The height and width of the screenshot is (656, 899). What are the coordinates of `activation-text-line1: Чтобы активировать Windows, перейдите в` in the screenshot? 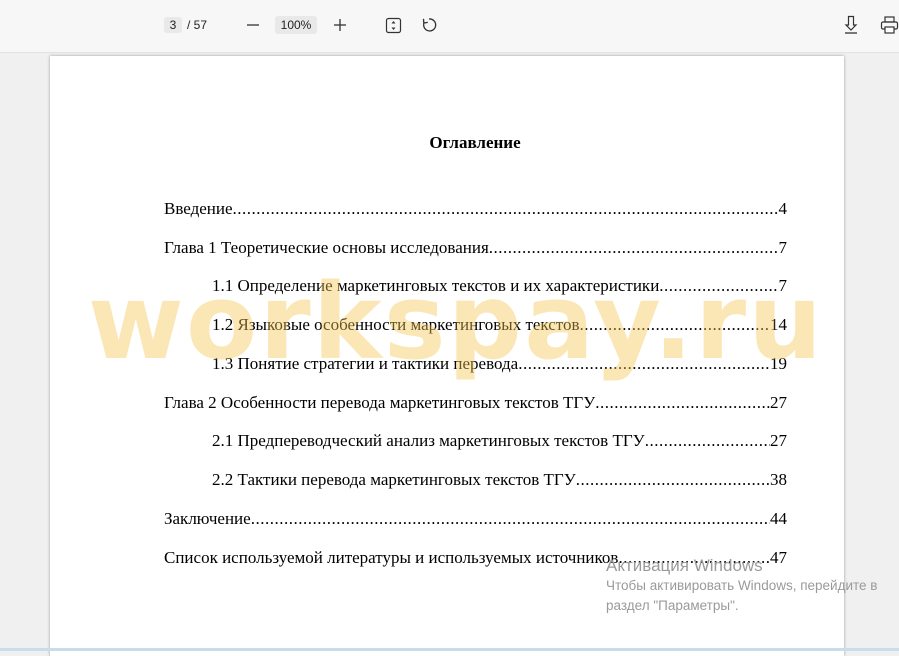 It's located at (742, 585).